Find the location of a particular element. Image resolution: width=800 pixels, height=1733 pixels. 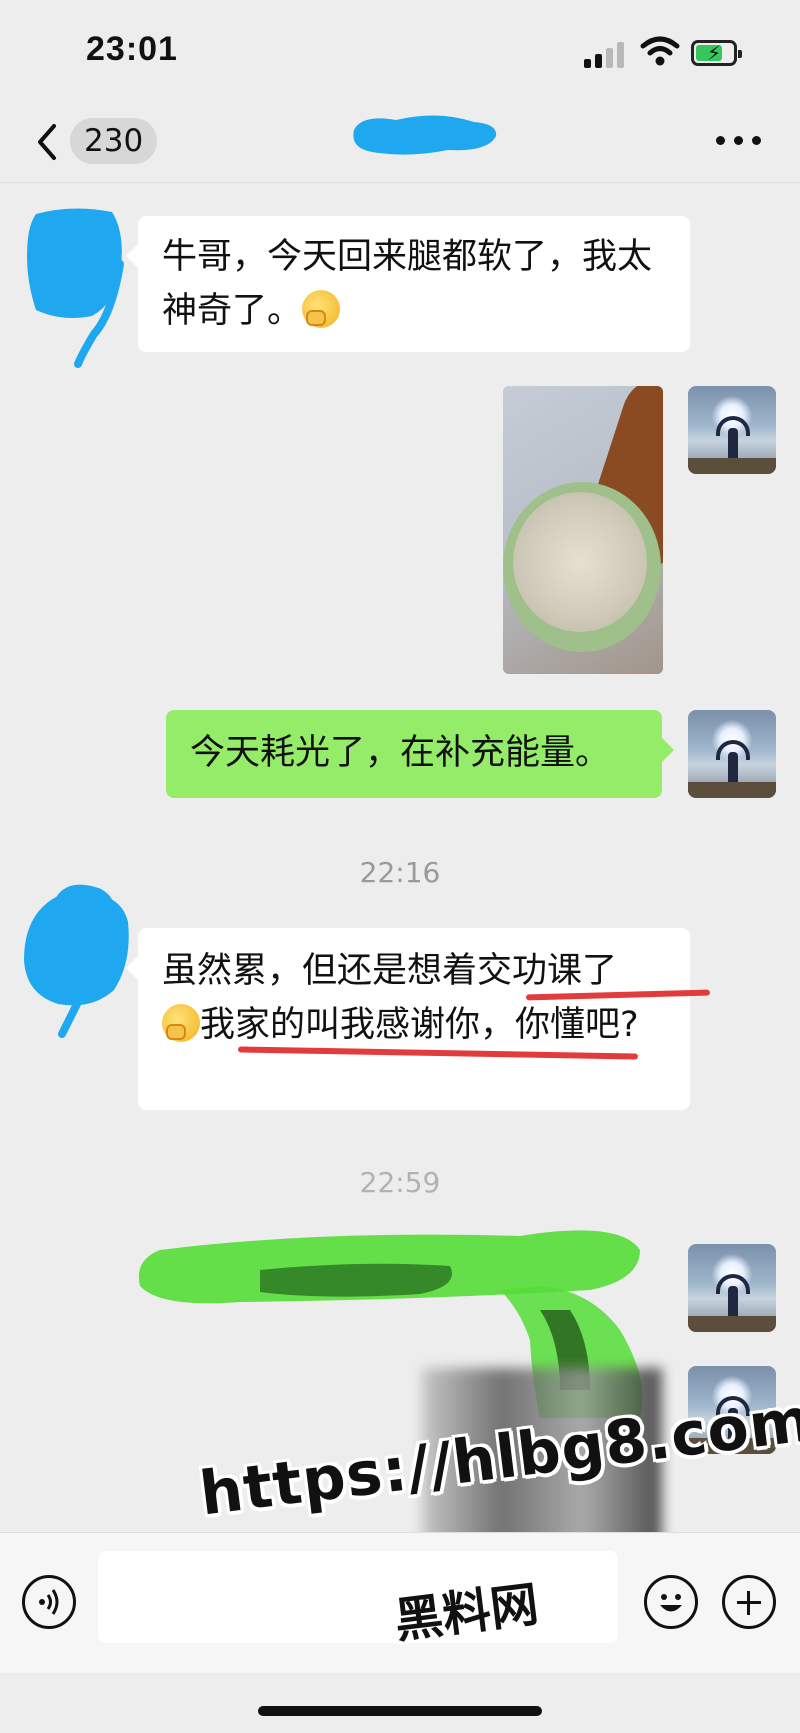

dumpling-soup-photo is located at coordinates (583, 530).